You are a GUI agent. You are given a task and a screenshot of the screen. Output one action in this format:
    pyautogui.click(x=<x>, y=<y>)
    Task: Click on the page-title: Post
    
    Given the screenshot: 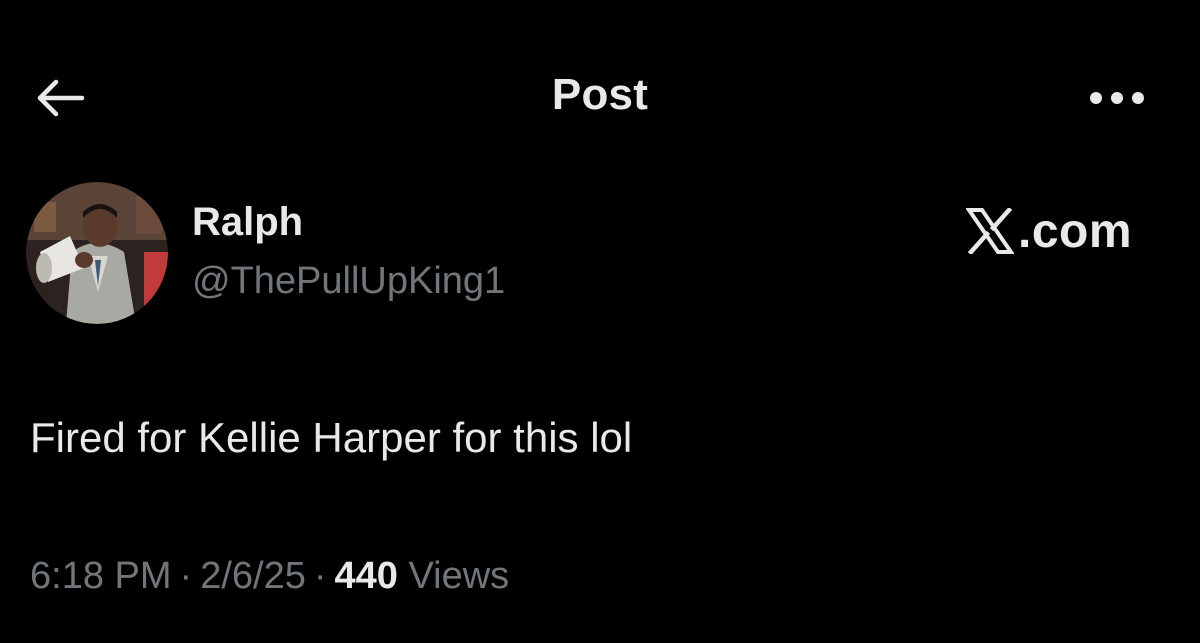 What is the action you would take?
    pyautogui.click(x=600, y=94)
    